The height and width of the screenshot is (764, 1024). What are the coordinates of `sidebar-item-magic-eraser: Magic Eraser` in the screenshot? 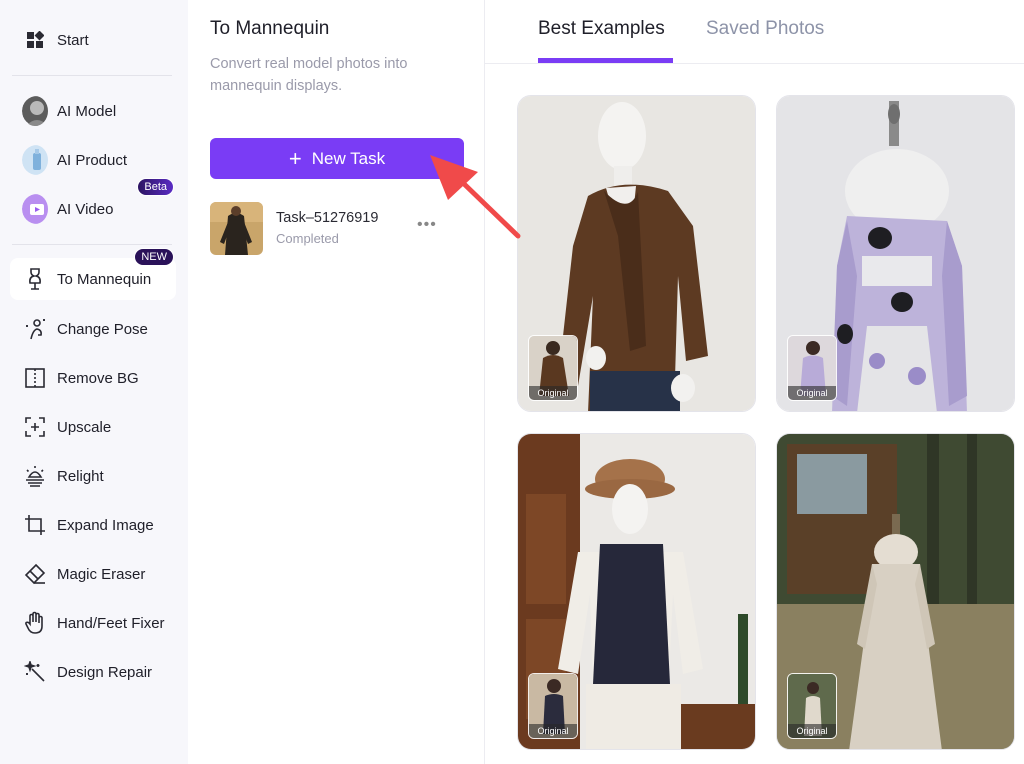 It's located at (93, 574).